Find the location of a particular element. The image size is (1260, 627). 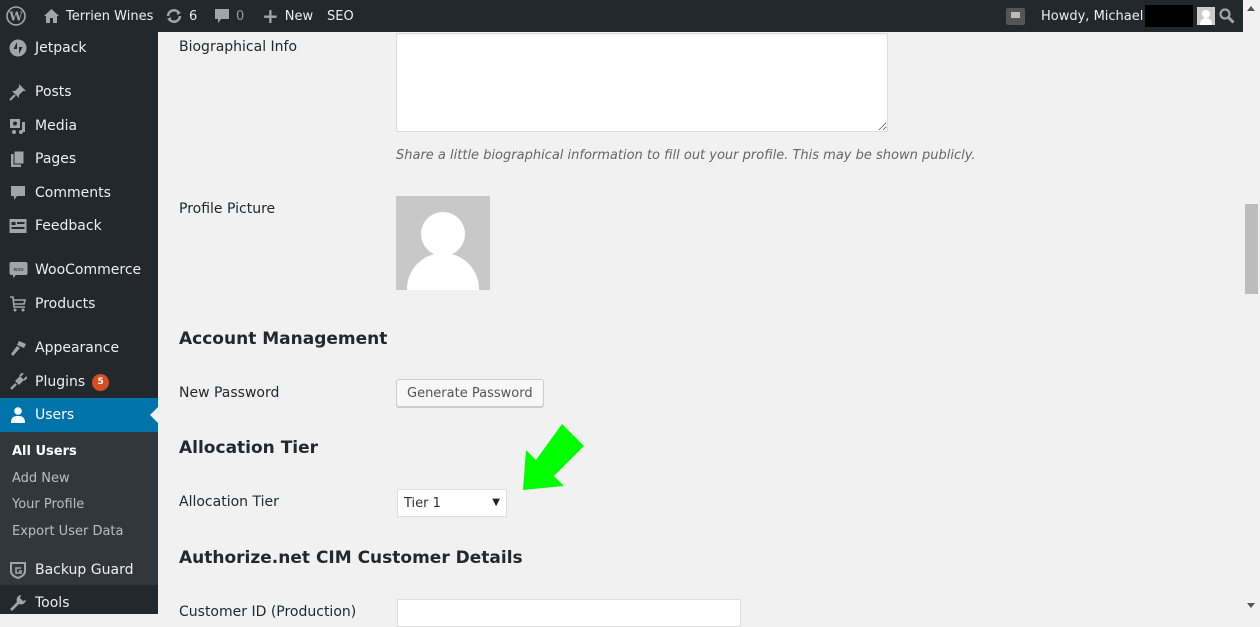

sidebar-item-label: Posts is located at coordinates (53, 92).